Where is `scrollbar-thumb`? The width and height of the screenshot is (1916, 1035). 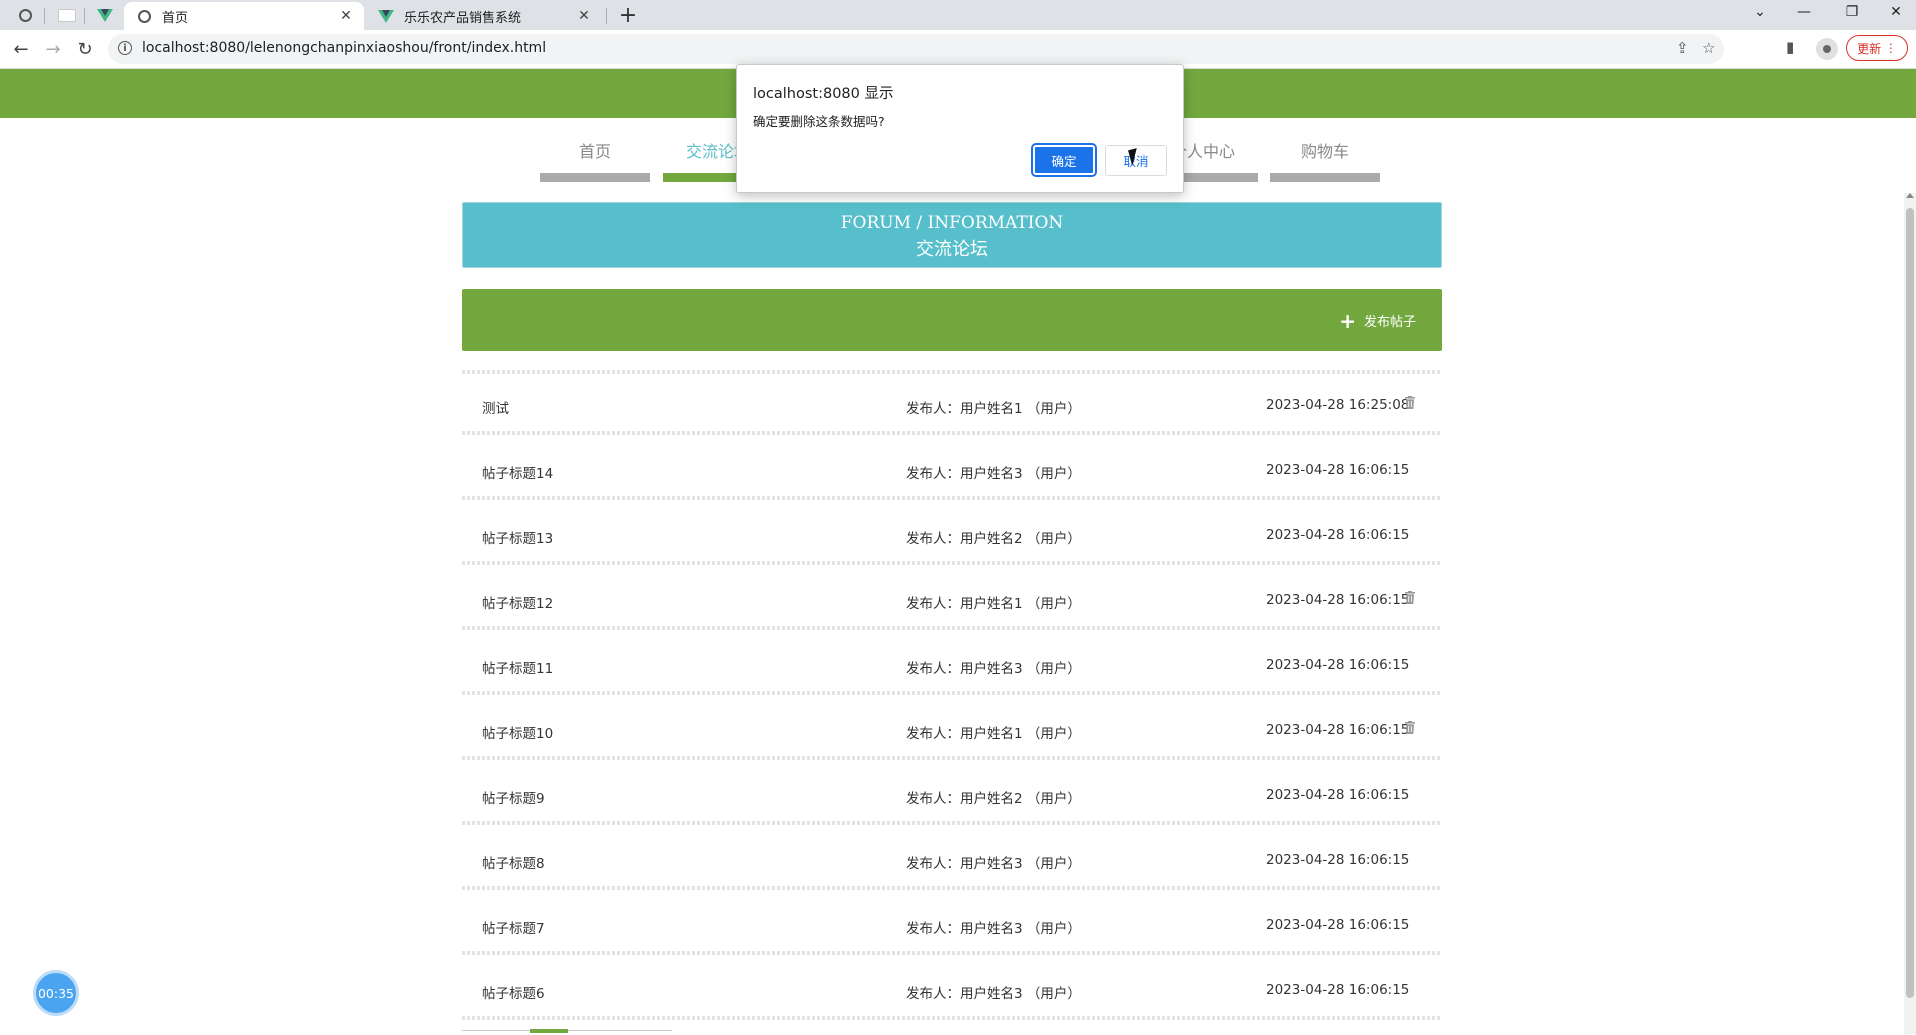 scrollbar-thumb is located at coordinates (1910, 603).